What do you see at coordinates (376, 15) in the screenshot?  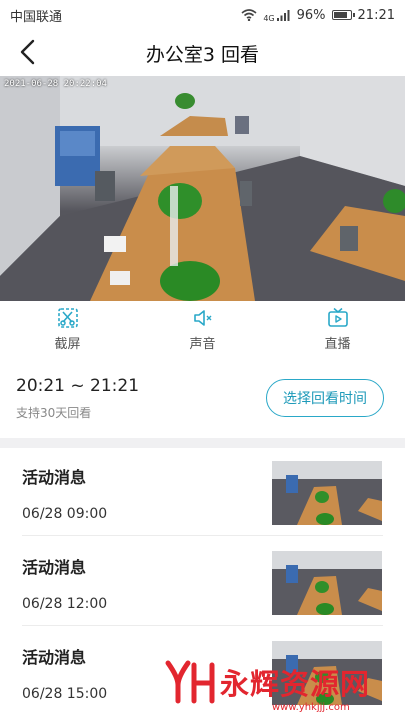 I see `clock: 21:21` at bounding box center [376, 15].